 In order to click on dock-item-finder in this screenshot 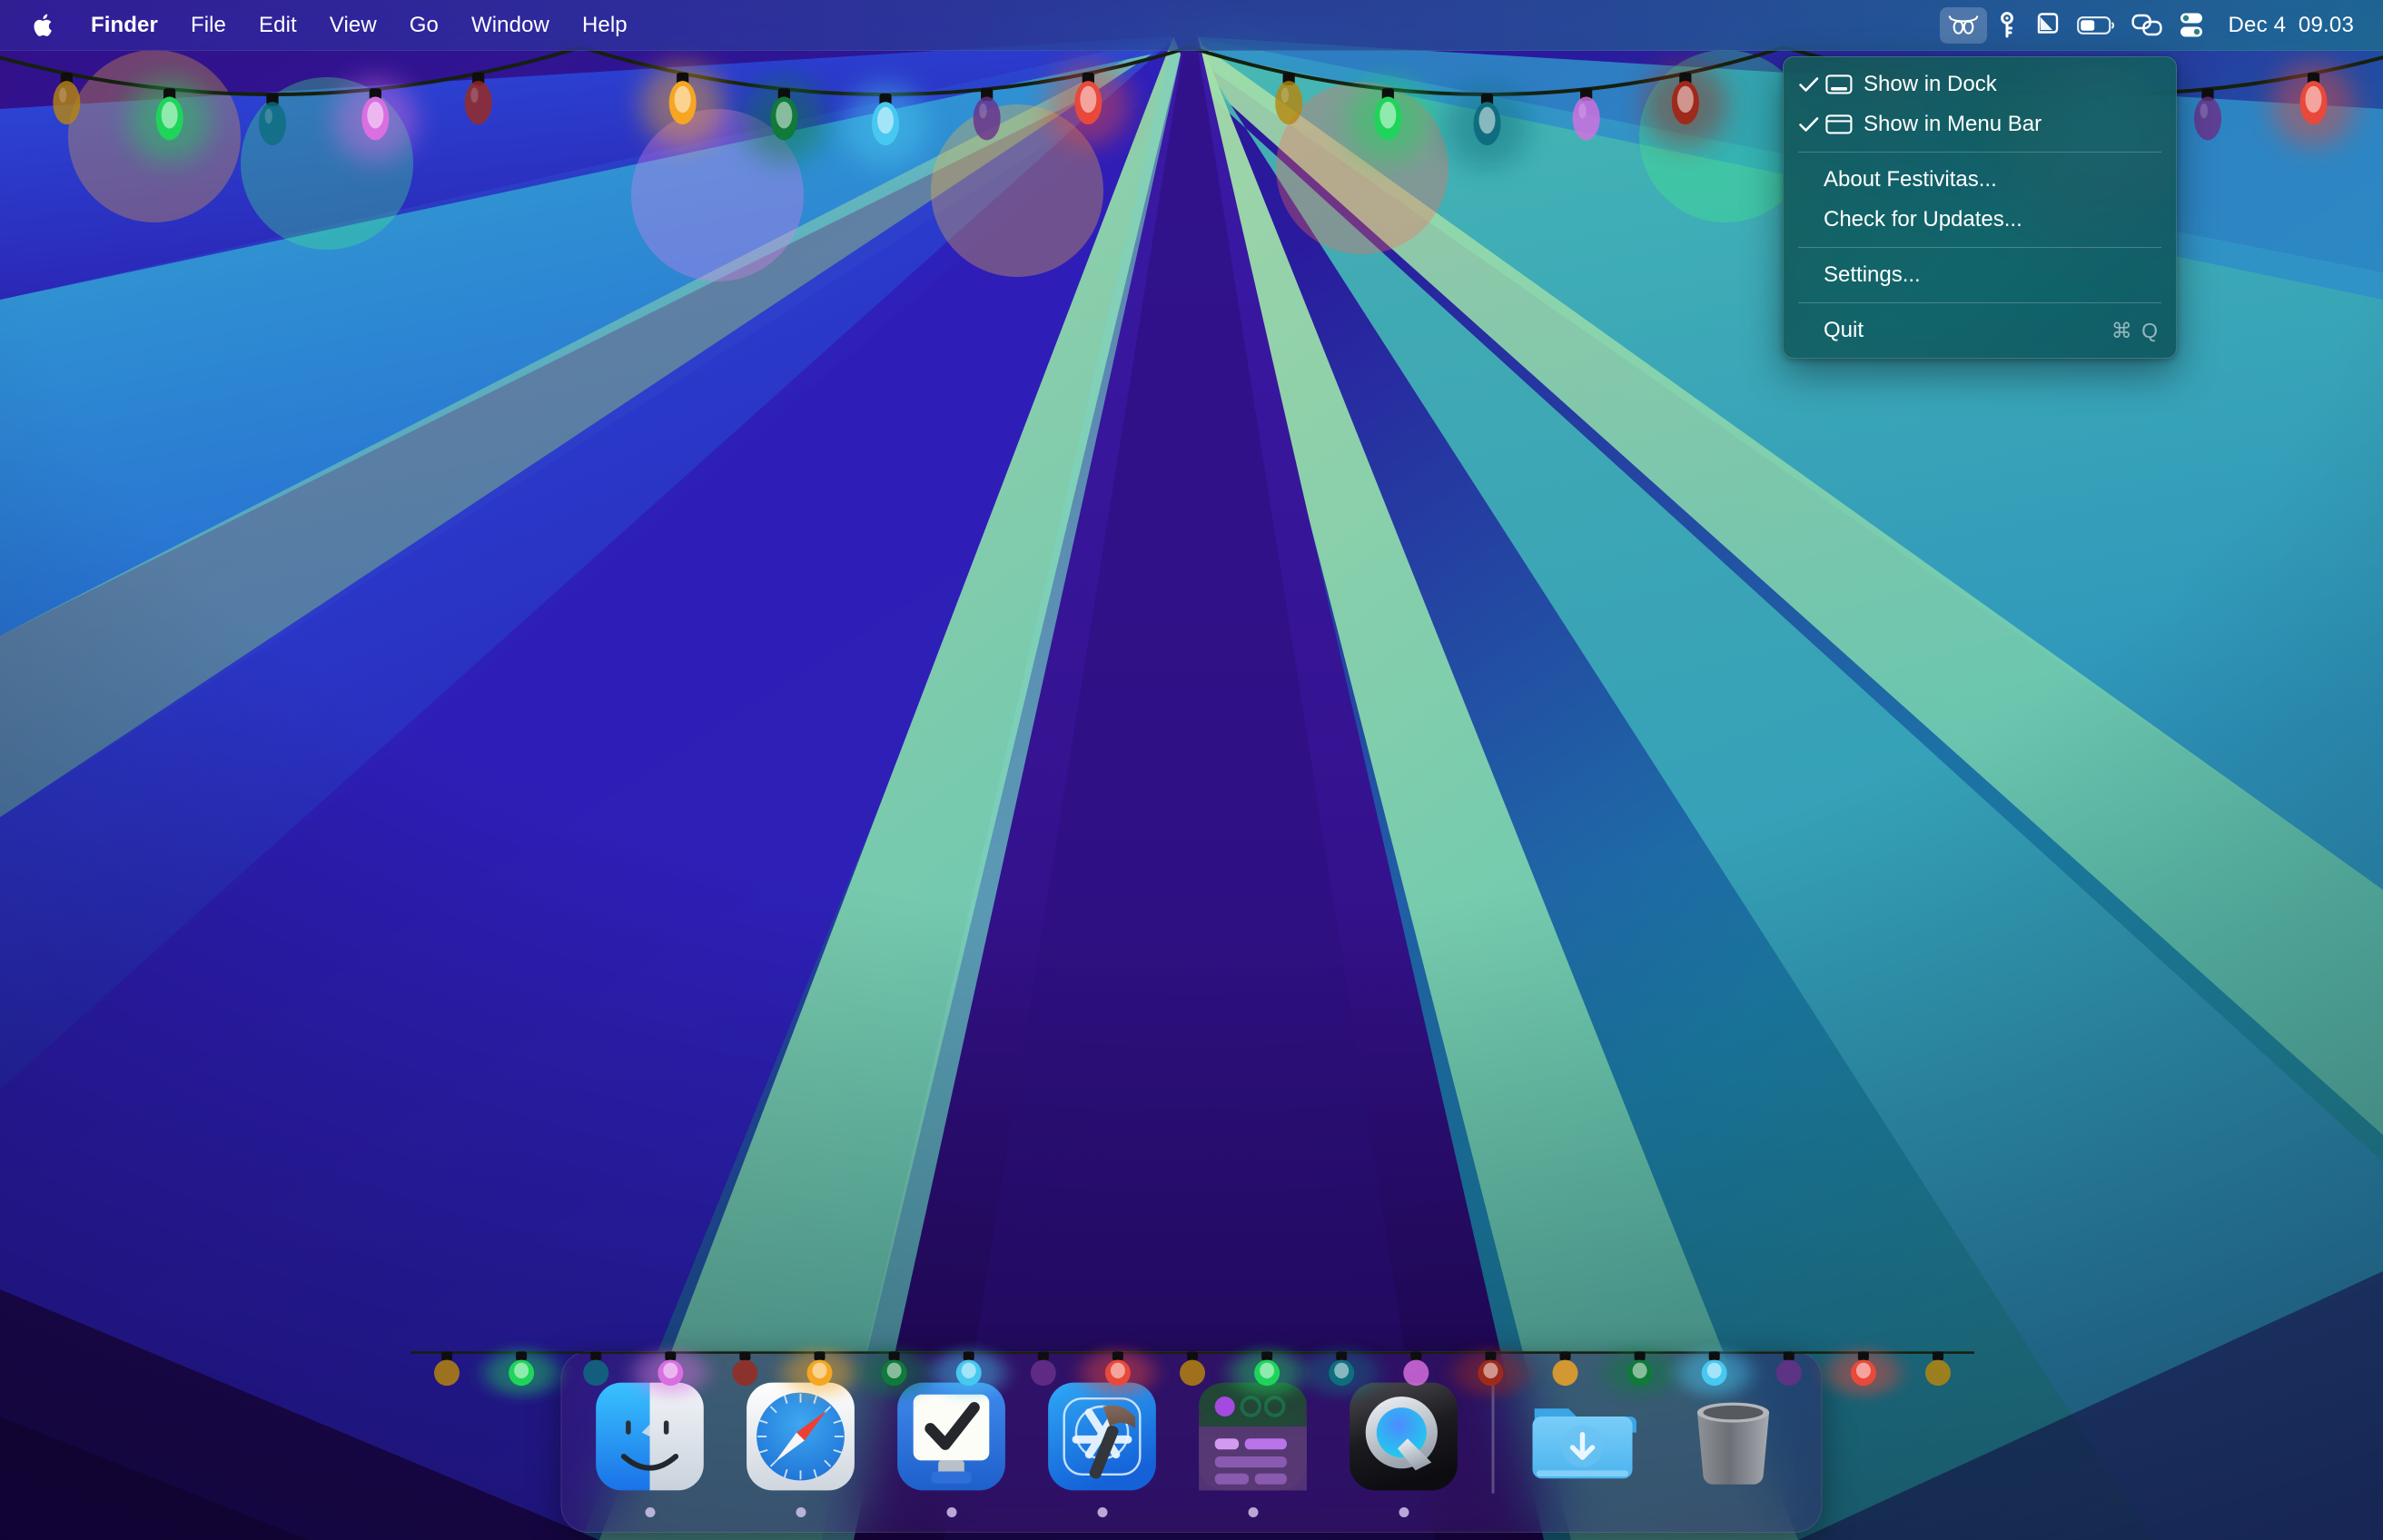, I will do `click(650, 1447)`.